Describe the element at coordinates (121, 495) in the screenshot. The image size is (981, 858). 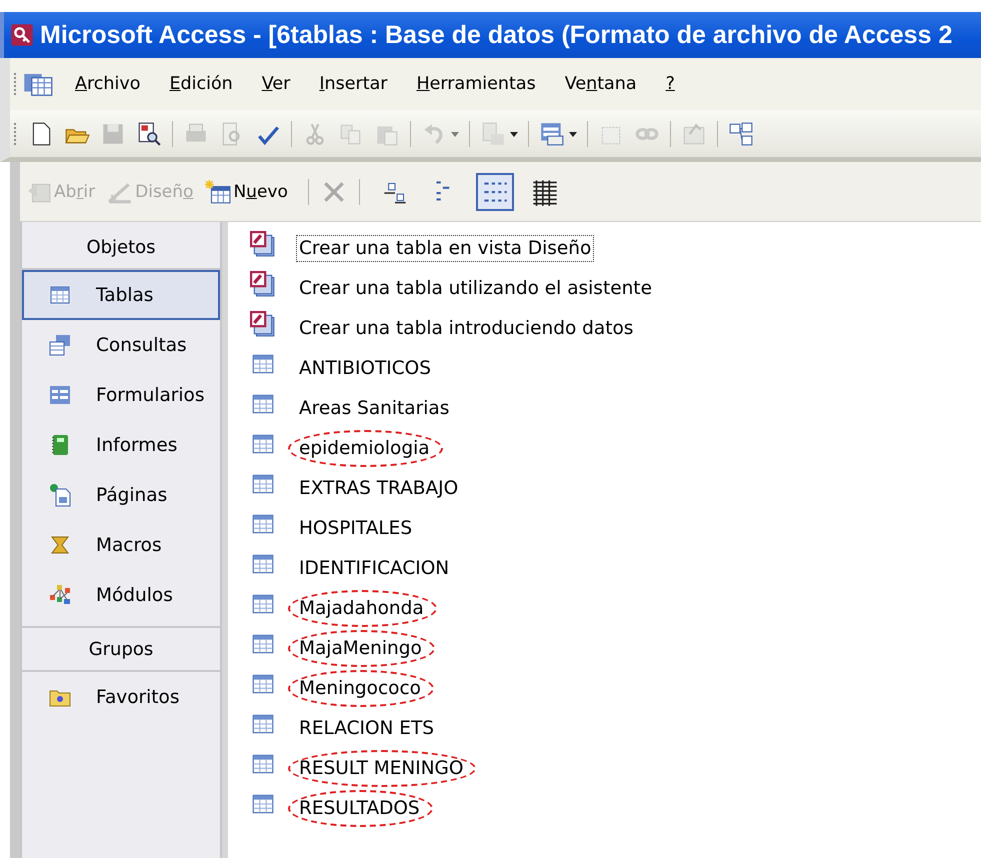
I see `object-type-item: Páginas` at that location.